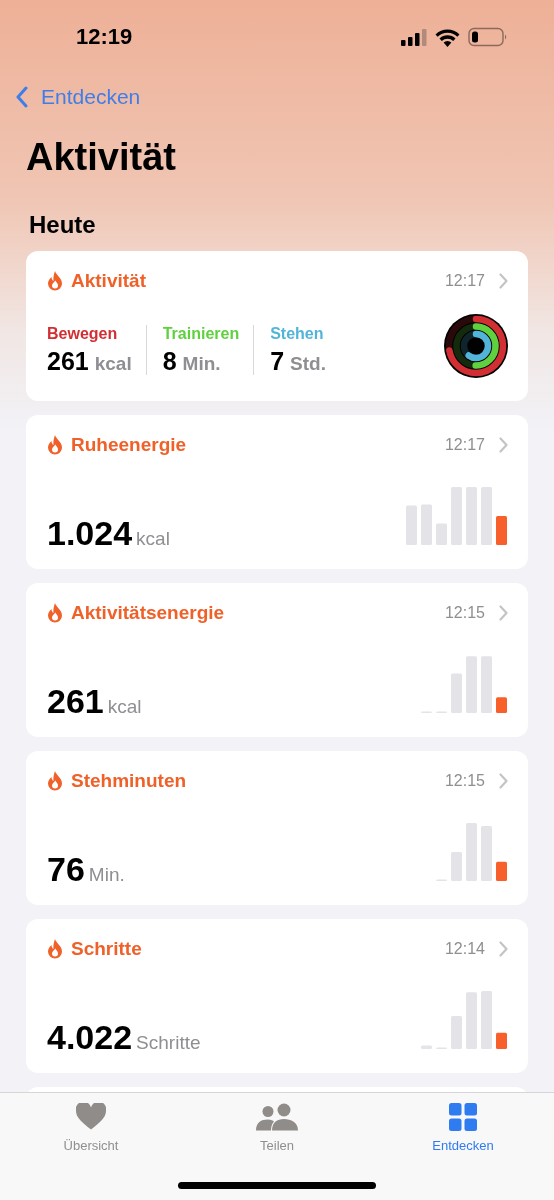  I want to click on card-title: Aktivitätsenergie, so click(148, 613).